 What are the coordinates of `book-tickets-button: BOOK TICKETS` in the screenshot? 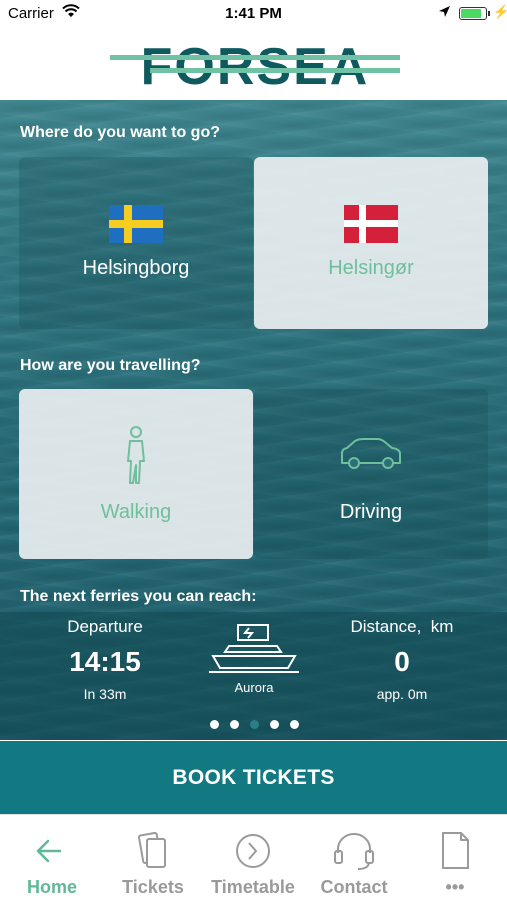 It's located at (253, 777).